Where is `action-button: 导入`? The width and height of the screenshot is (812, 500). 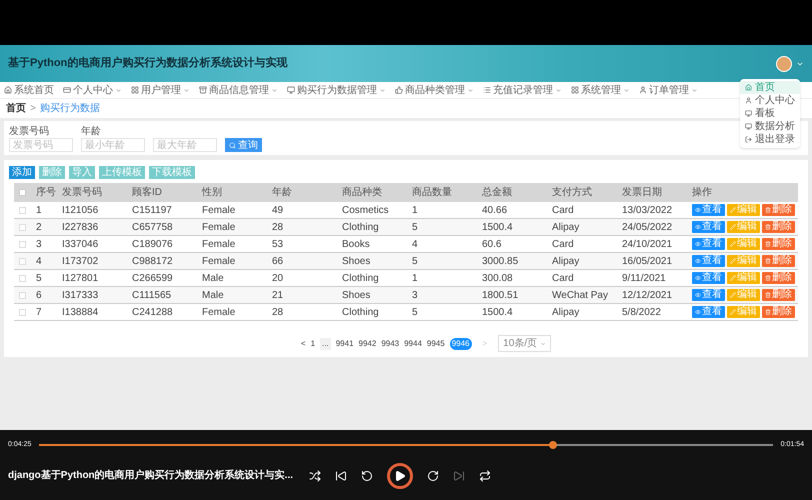
action-button: 导入 is located at coordinates (82, 172).